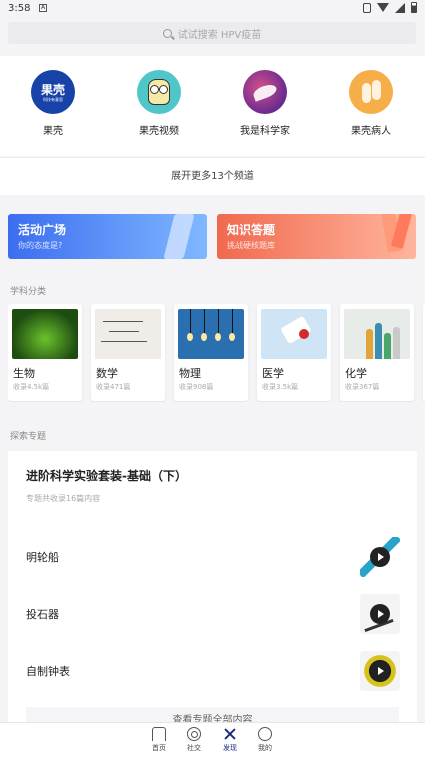 Image resolution: width=425 pixels, height=757 pixels. I want to click on banner-subtitle: 挑战硬核题库, so click(251, 245).